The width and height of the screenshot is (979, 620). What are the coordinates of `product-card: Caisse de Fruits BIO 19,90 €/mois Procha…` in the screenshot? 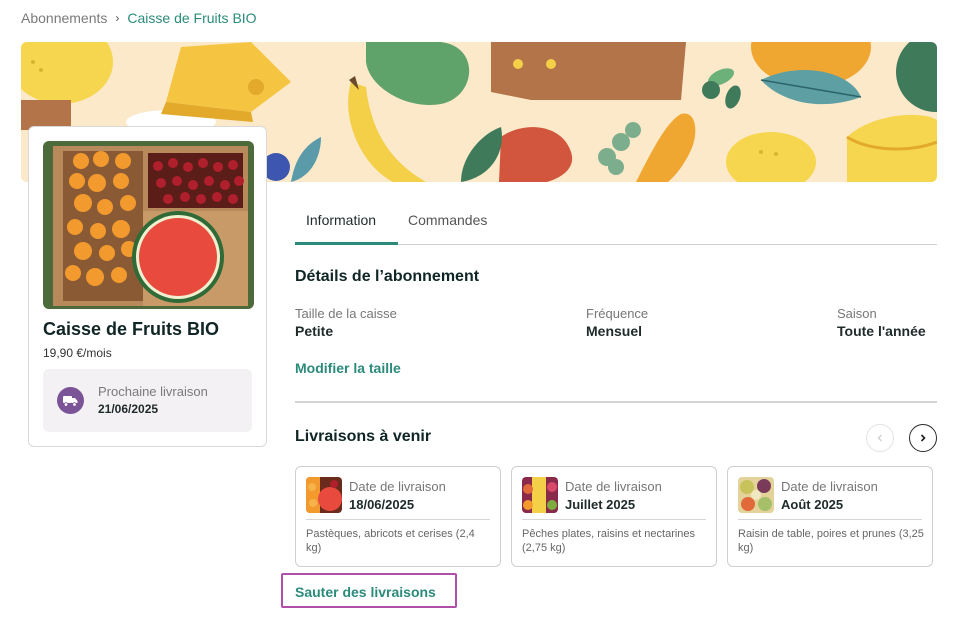 It's located at (147, 286).